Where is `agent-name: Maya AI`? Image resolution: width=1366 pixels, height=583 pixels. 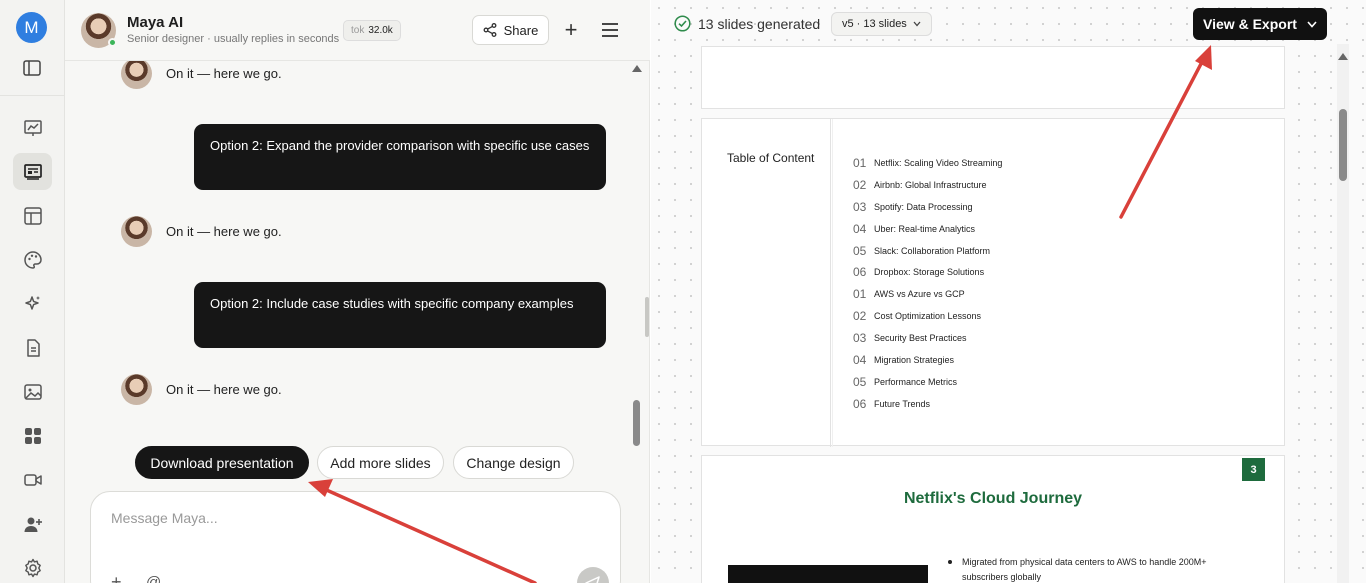 agent-name: Maya AI is located at coordinates (155, 22).